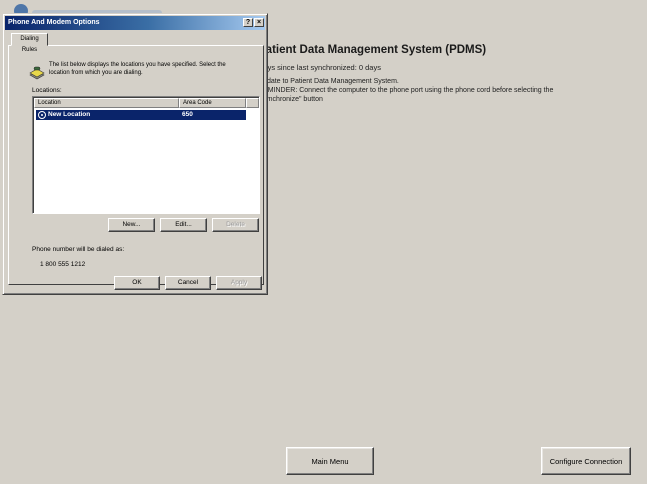 The height and width of the screenshot is (484, 647). Describe the element at coordinates (146, 155) in the screenshot. I see `locations-list: Location Area Code New Location 650` at that location.